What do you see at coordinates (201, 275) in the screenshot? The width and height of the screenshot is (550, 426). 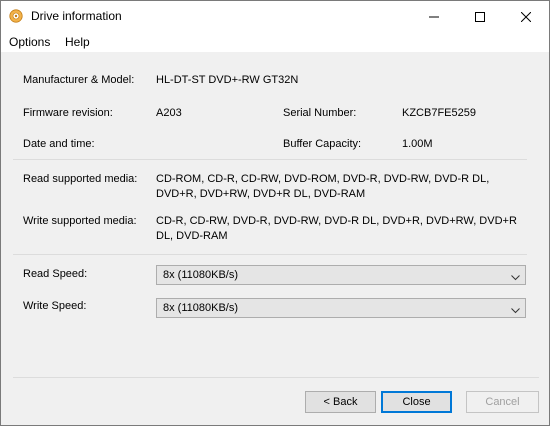 I see `read-speed-value: 8x (11080KB/s)` at bounding box center [201, 275].